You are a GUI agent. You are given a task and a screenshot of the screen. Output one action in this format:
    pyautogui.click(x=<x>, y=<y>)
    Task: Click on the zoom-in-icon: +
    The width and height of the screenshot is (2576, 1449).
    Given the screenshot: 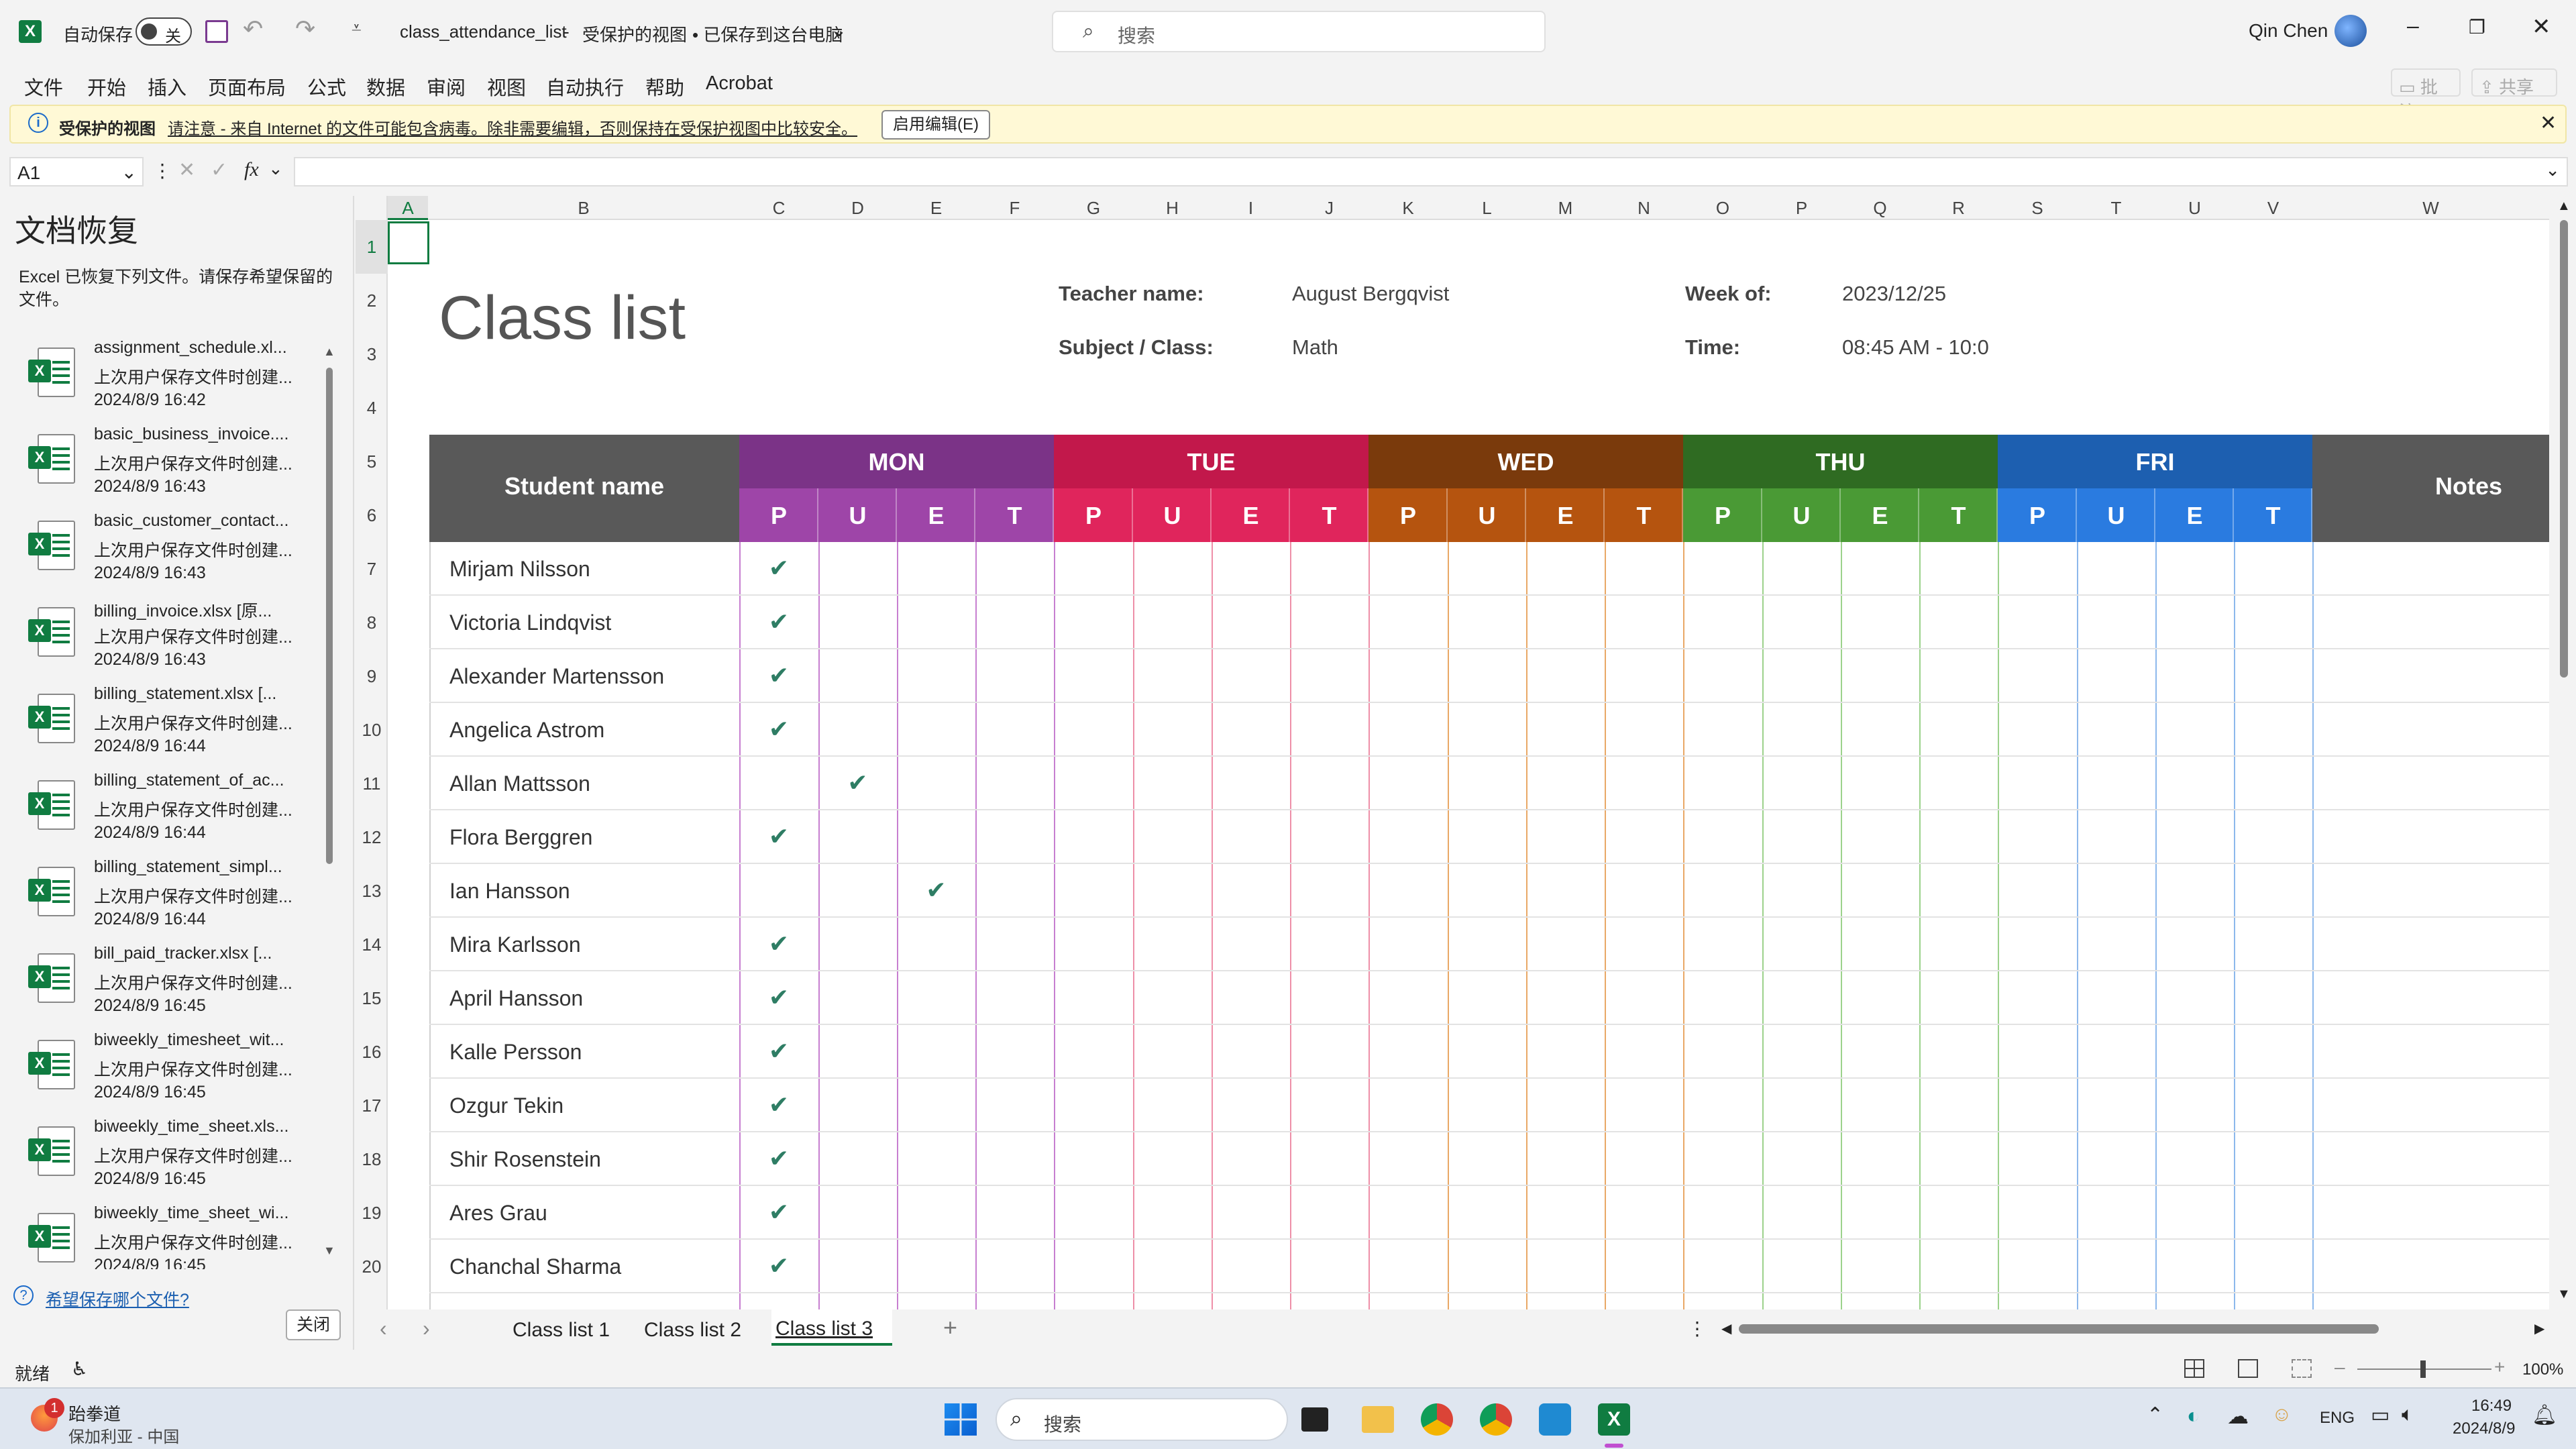 What is the action you would take?
    pyautogui.click(x=2499, y=1367)
    